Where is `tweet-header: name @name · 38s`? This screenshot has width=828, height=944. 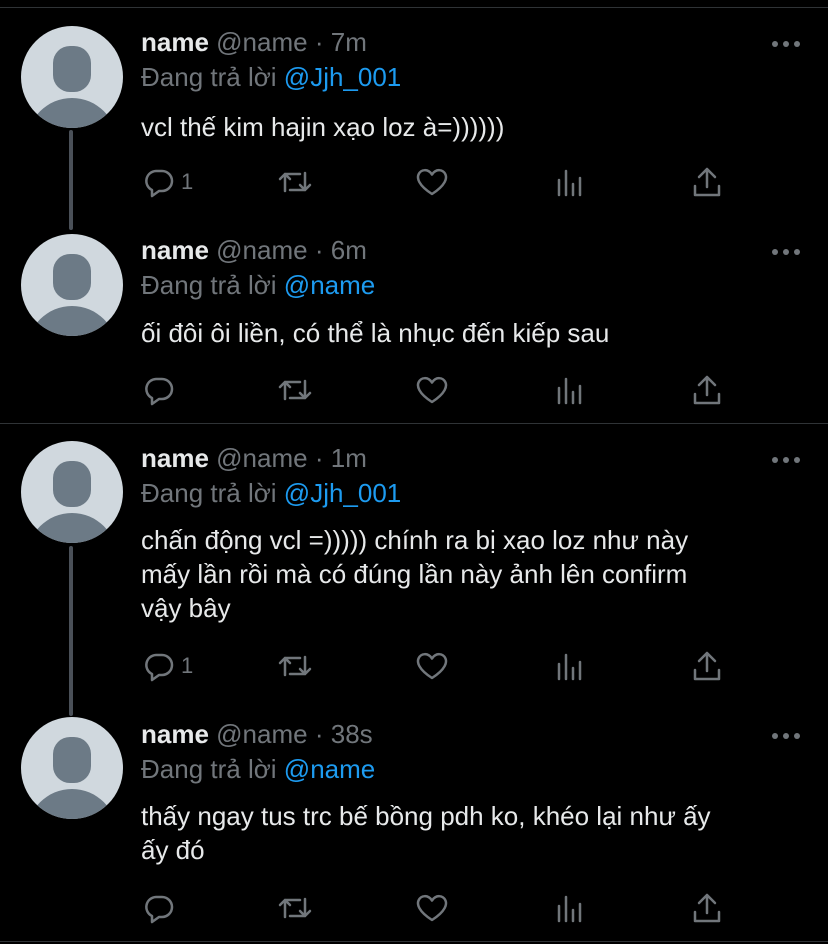
tweet-header: name @name · 38s is located at coordinates (257, 734).